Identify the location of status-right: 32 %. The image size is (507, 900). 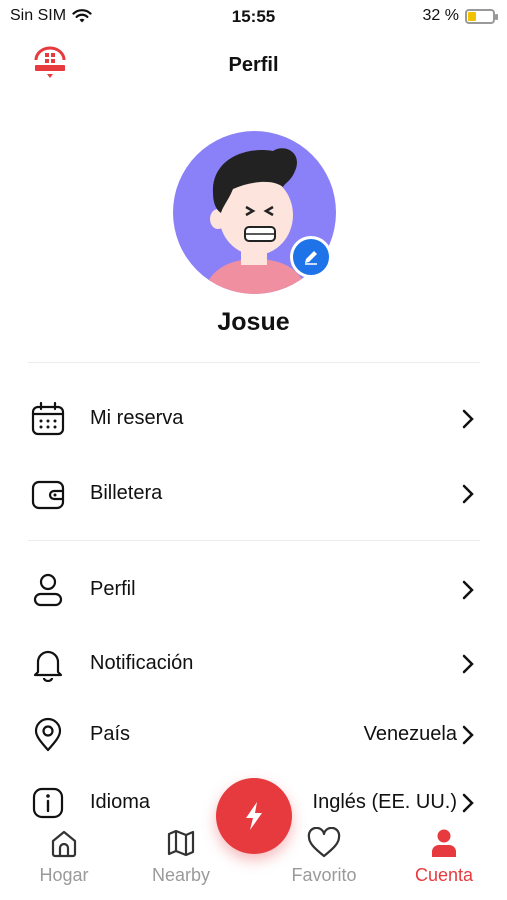
(460, 16).